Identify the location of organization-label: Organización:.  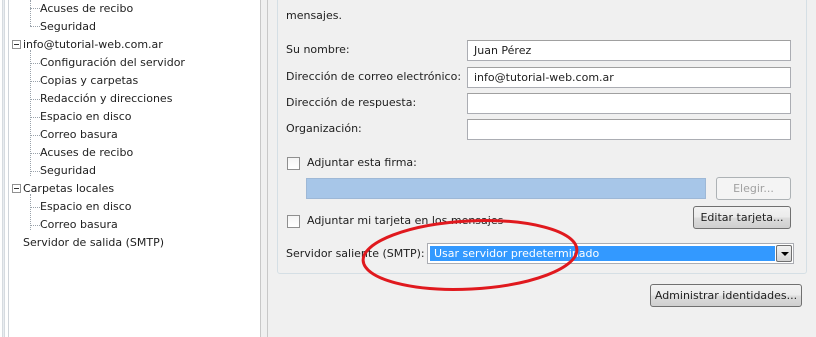
(324, 128).